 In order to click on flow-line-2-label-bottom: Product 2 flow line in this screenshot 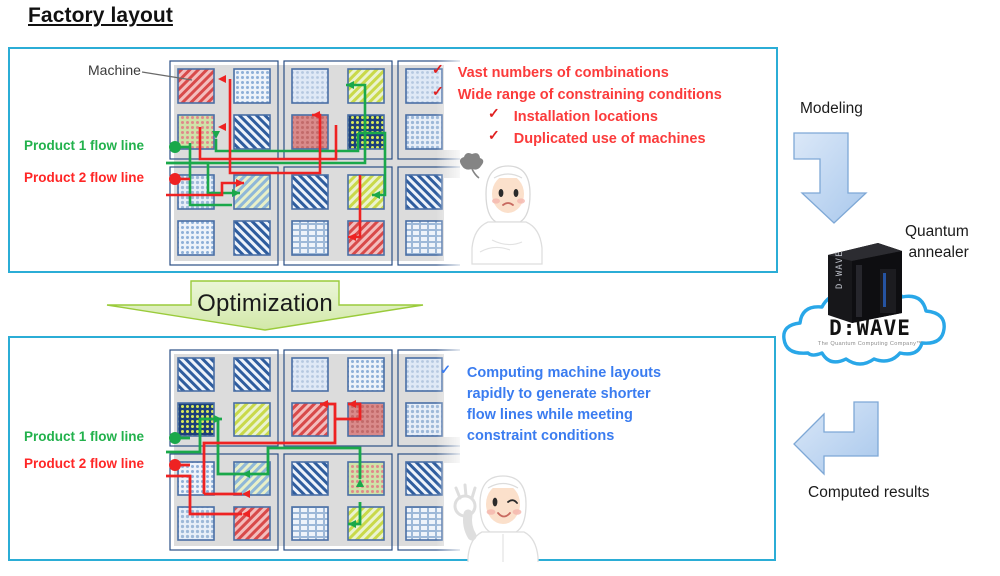, I will do `click(84, 463)`.